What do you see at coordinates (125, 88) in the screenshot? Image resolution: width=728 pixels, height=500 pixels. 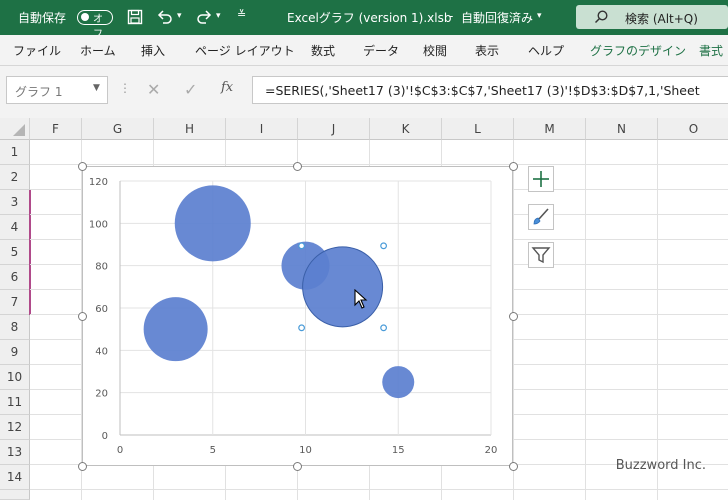 I see `formula-bar-grip-icon: ⋮` at bounding box center [125, 88].